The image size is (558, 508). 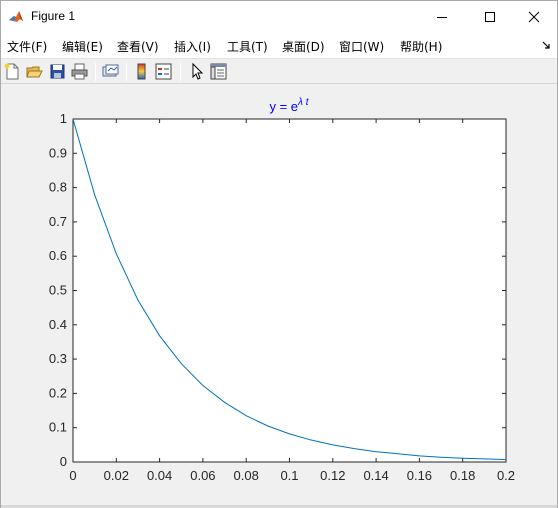 What do you see at coordinates (247, 46) in the screenshot?
I see `menu-tools: 工具(T)` at bounding box center [247, 46].